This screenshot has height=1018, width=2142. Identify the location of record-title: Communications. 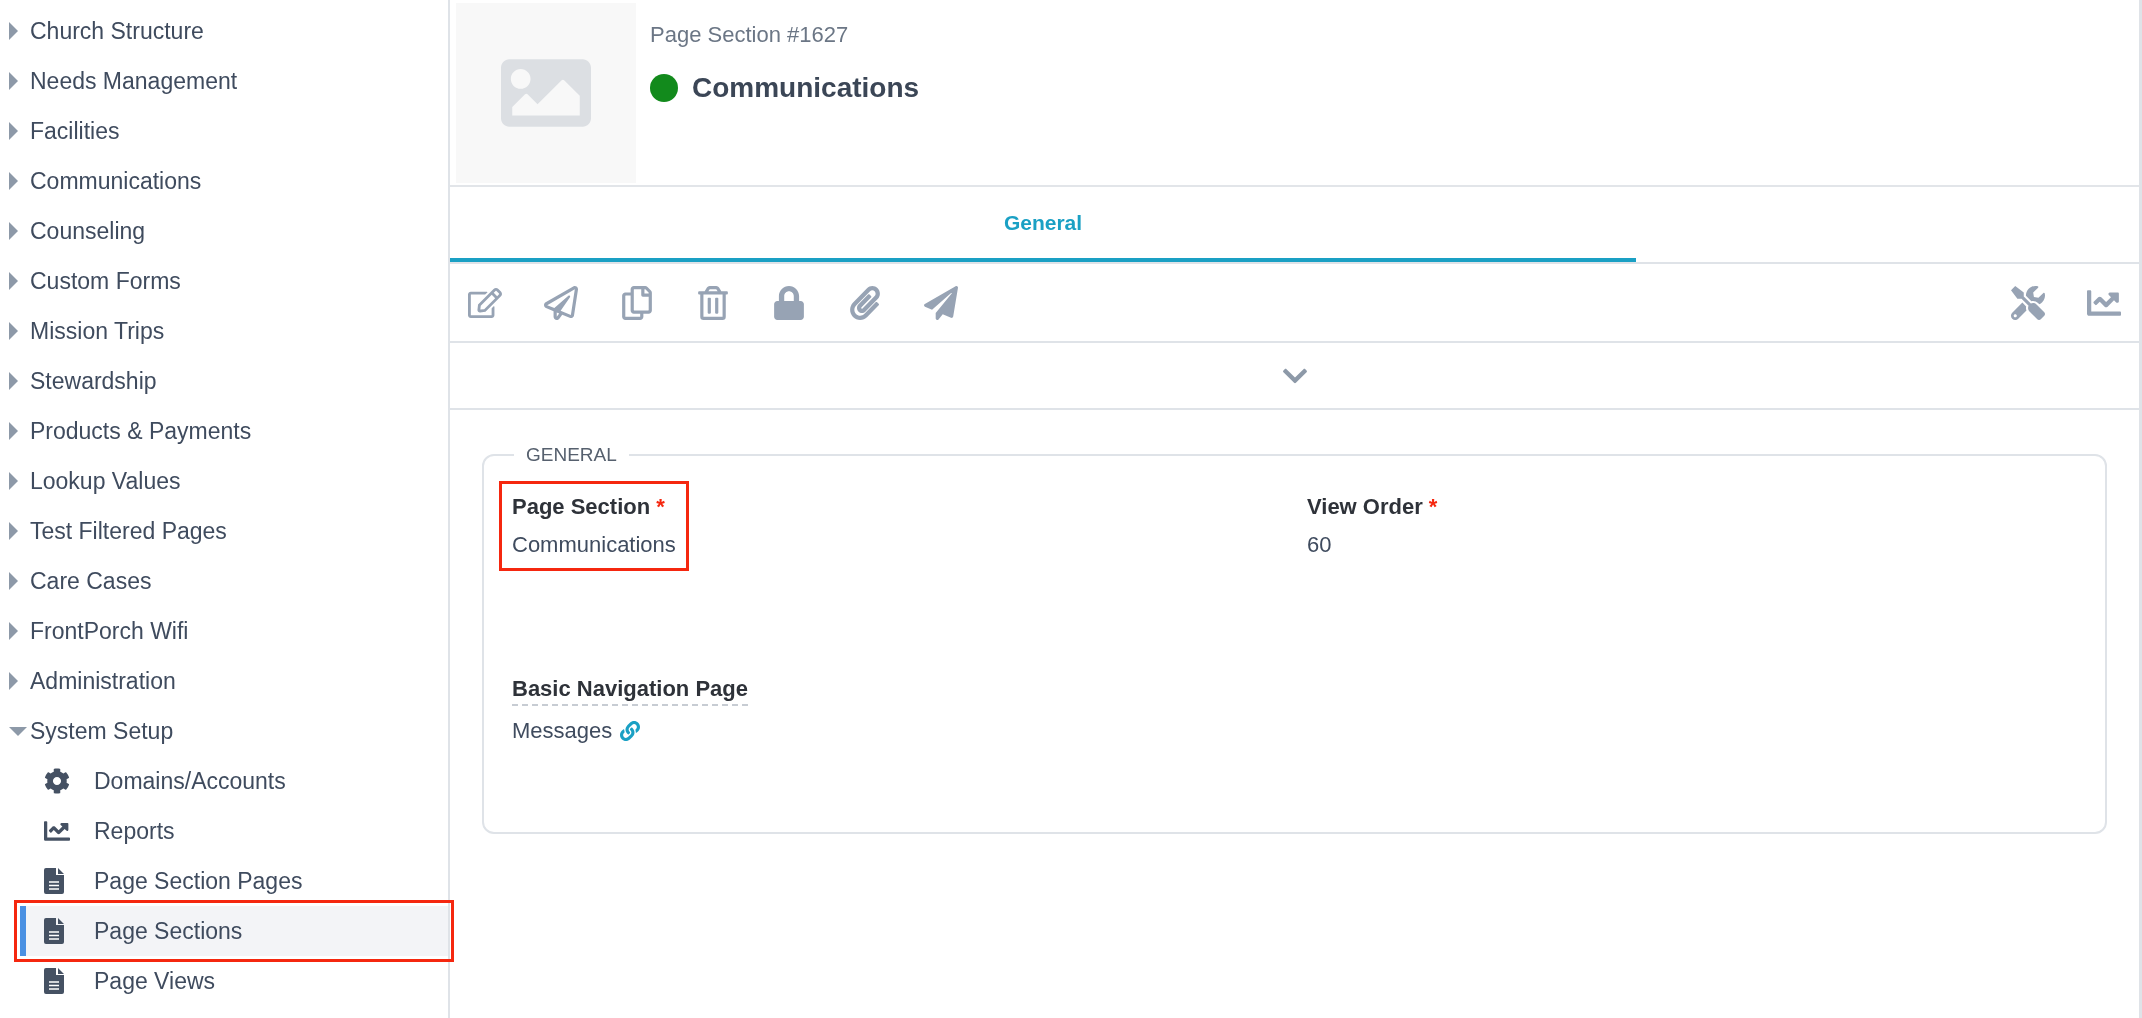
(806, 88).